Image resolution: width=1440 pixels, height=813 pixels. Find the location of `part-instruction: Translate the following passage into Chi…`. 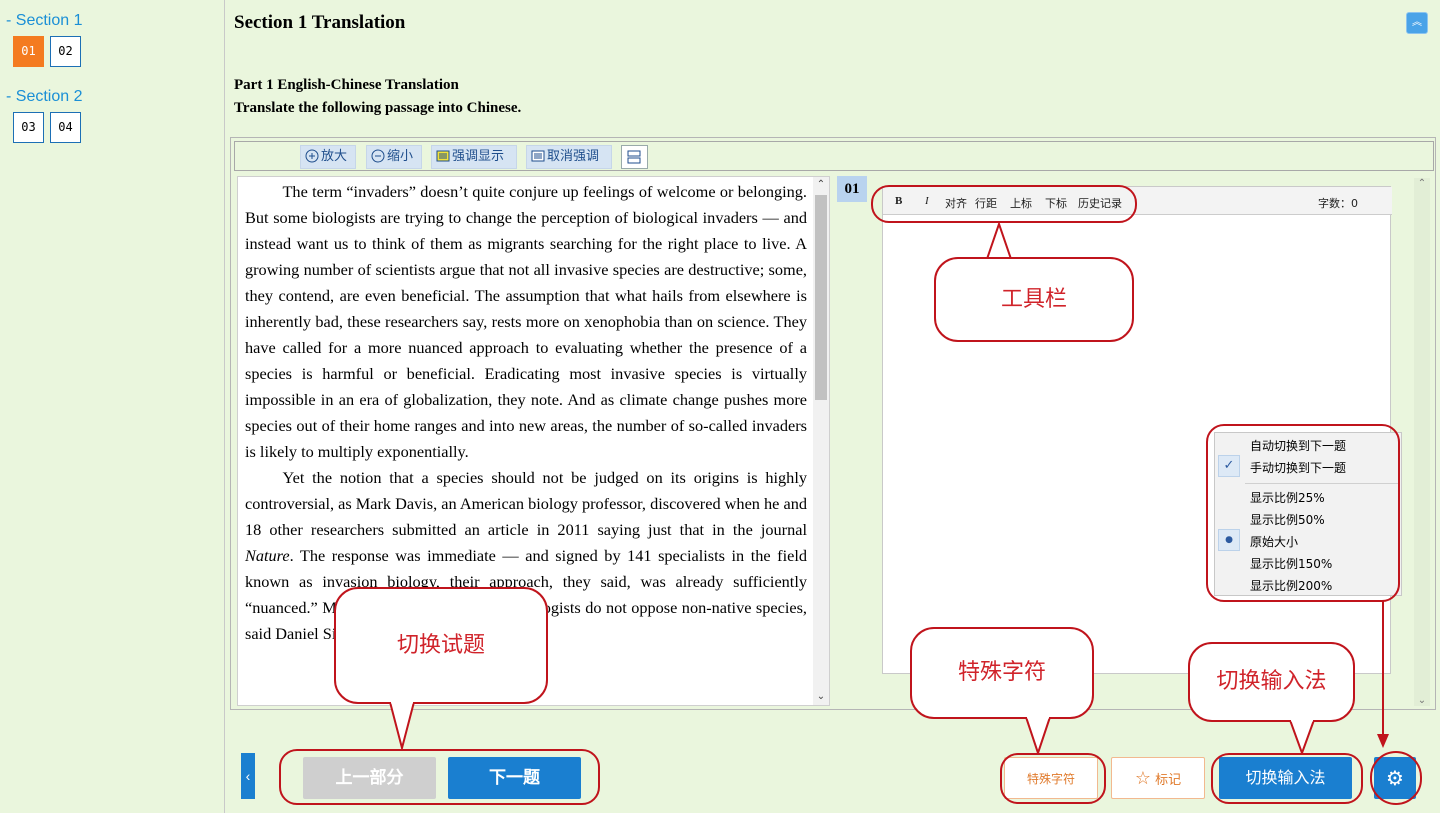

part-instruction: Translate the following passage into Chi… is located at coordinates (378, 108).